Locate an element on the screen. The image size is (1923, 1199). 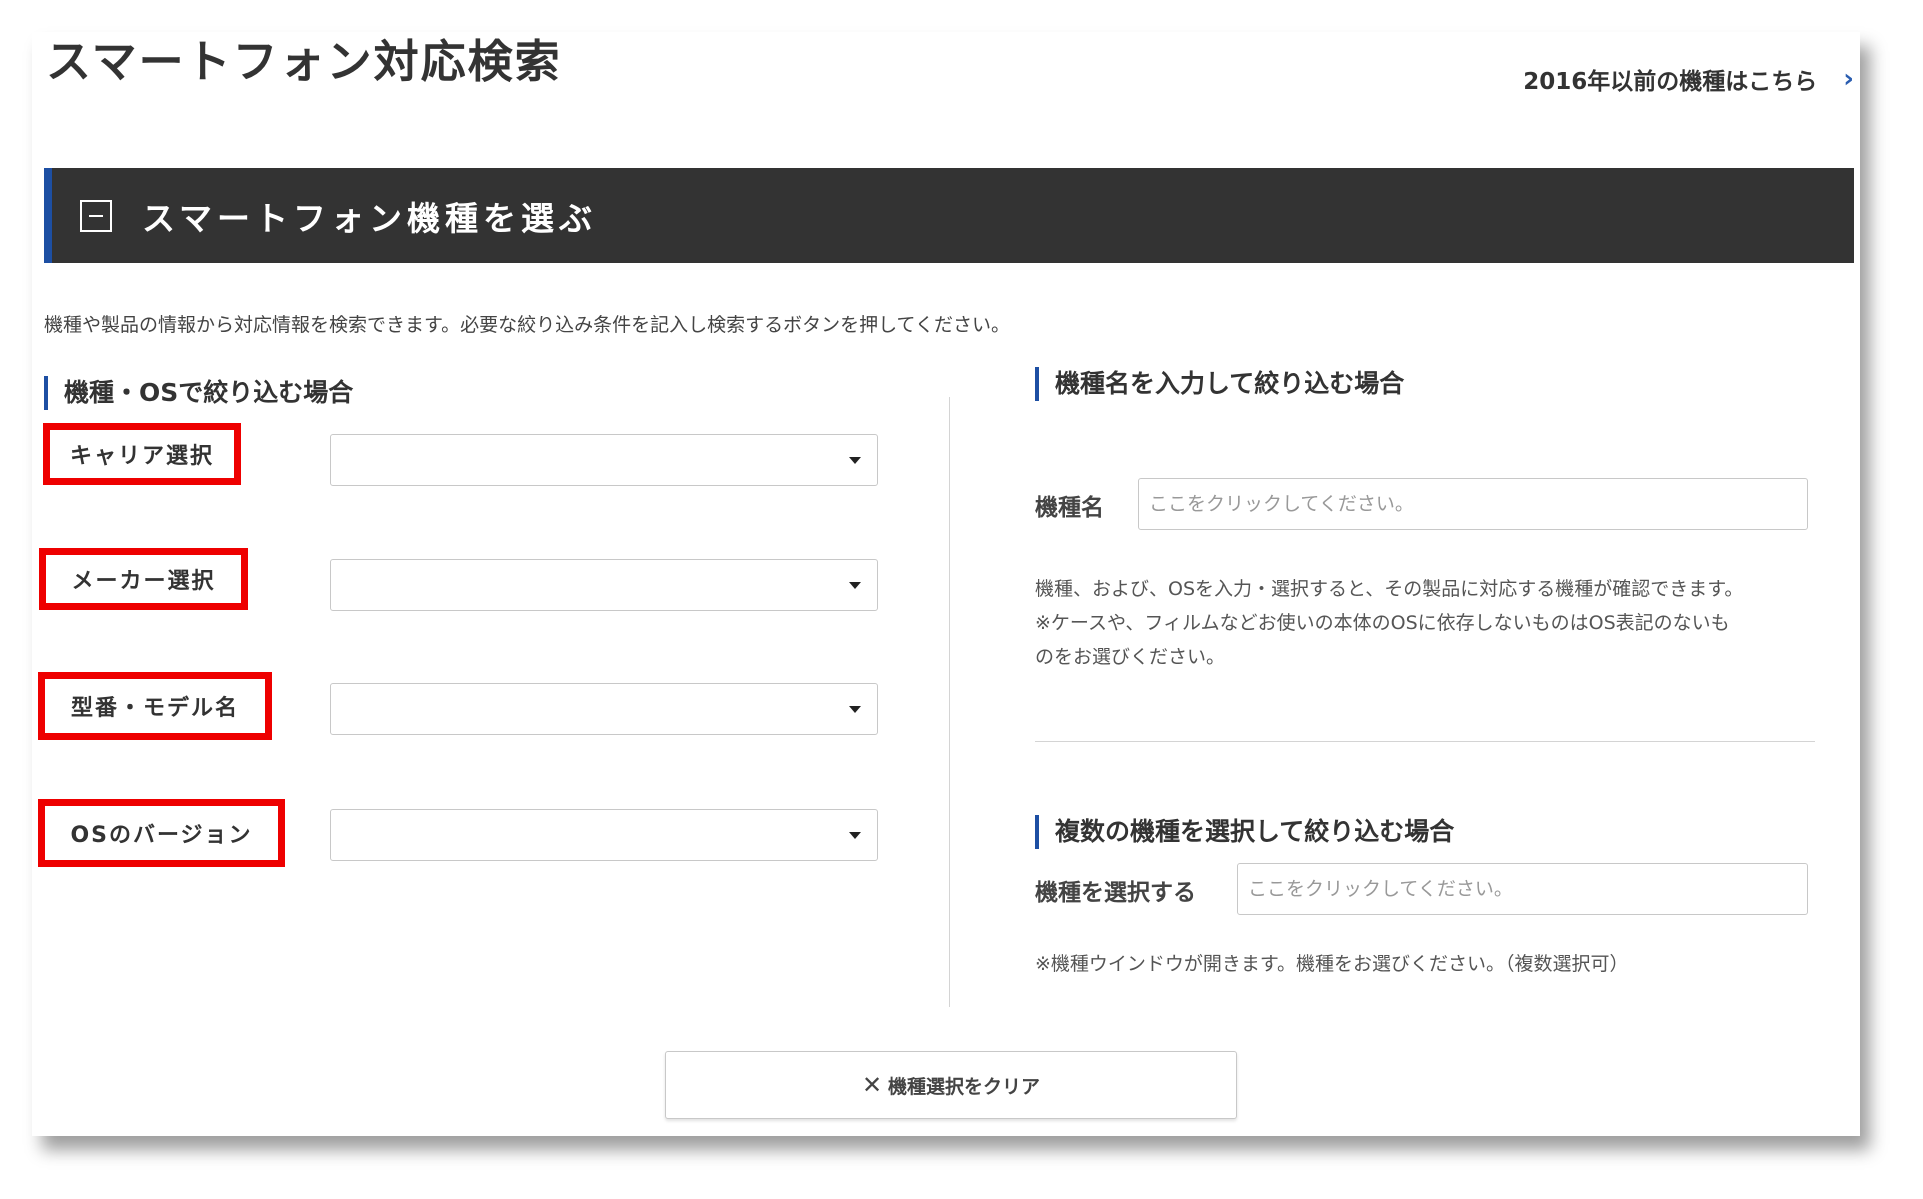
left-panel-heading: 機種・OSで絞り込む場合 is located at coordinates (198, 393).